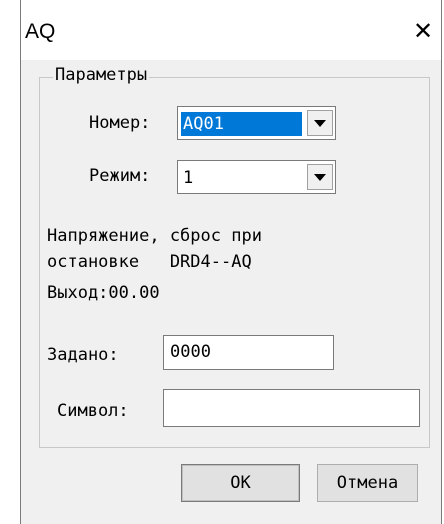 The image size is (444, 524). Describe the element at coordinates (240, 483) in the screenshot. I see `ok-button: OK` at that location.